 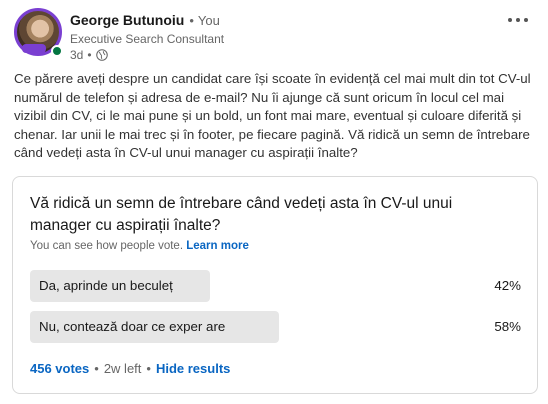 I want to click on author-line: George Butunoiu • You, so click(x=147, y=20).